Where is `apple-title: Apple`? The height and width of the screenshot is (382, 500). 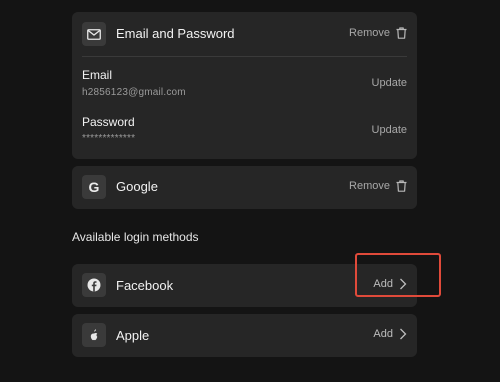 apple-title: Apple is located at coordinates (133, 335).